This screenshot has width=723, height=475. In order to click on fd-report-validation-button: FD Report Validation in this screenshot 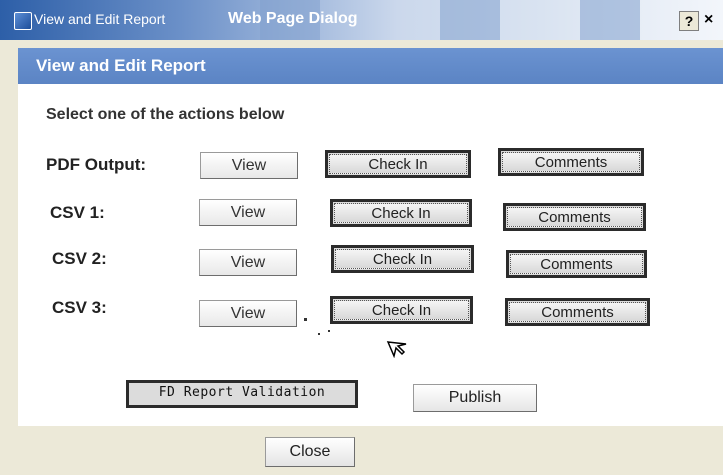, I will do `click(242, 394)`.